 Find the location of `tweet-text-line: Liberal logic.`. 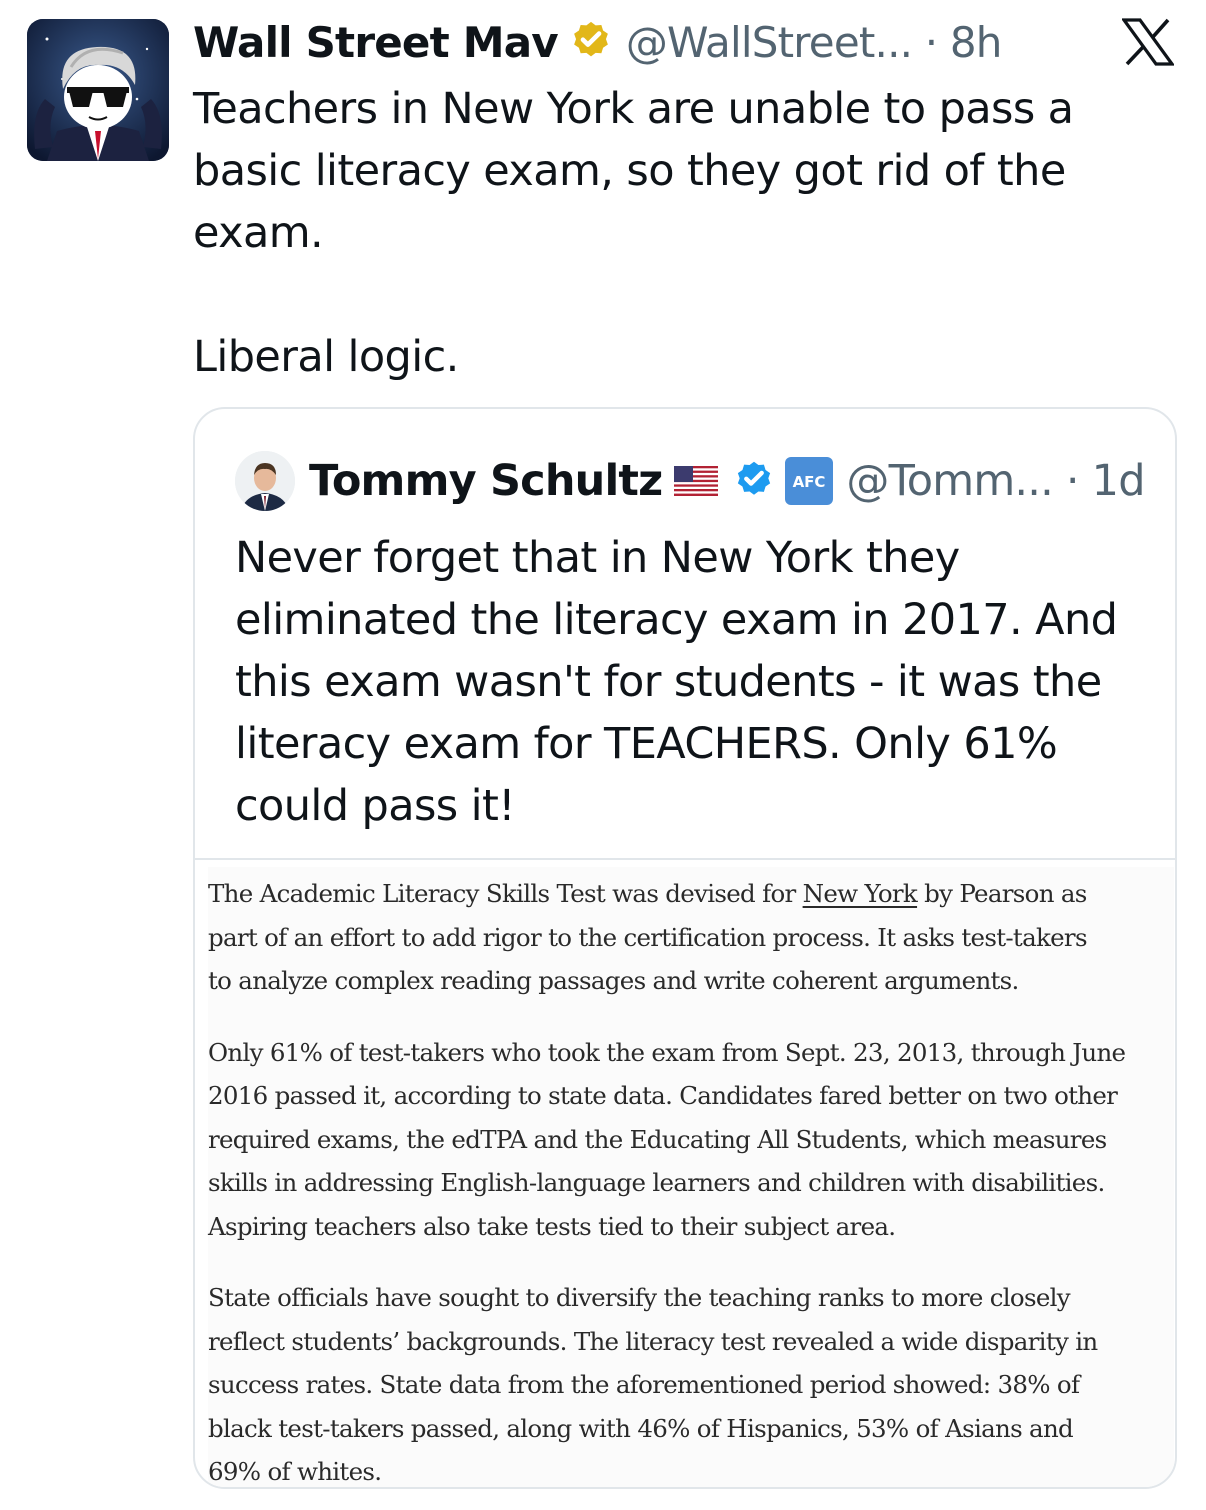

tweet-text-line: Liberal logic. is located at coordinates (326, 357).